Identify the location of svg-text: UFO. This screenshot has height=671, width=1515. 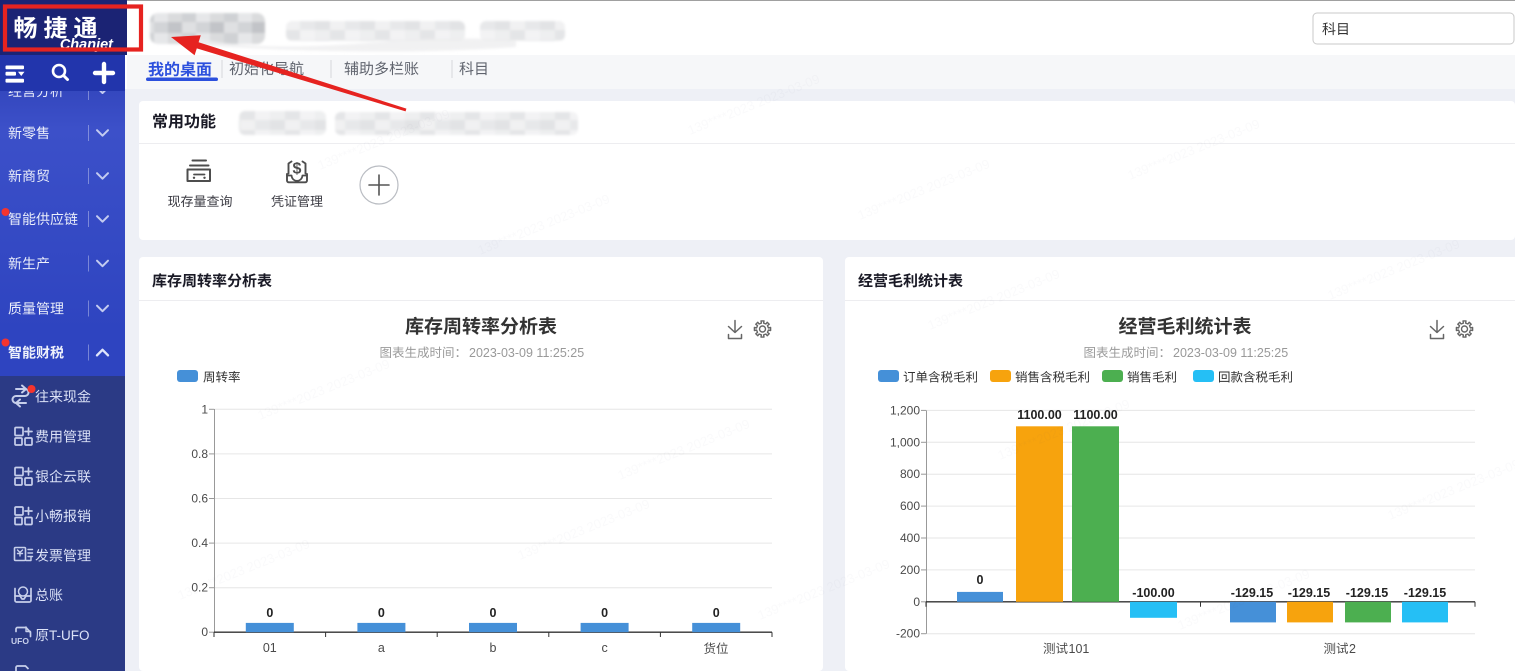
(20, 641).